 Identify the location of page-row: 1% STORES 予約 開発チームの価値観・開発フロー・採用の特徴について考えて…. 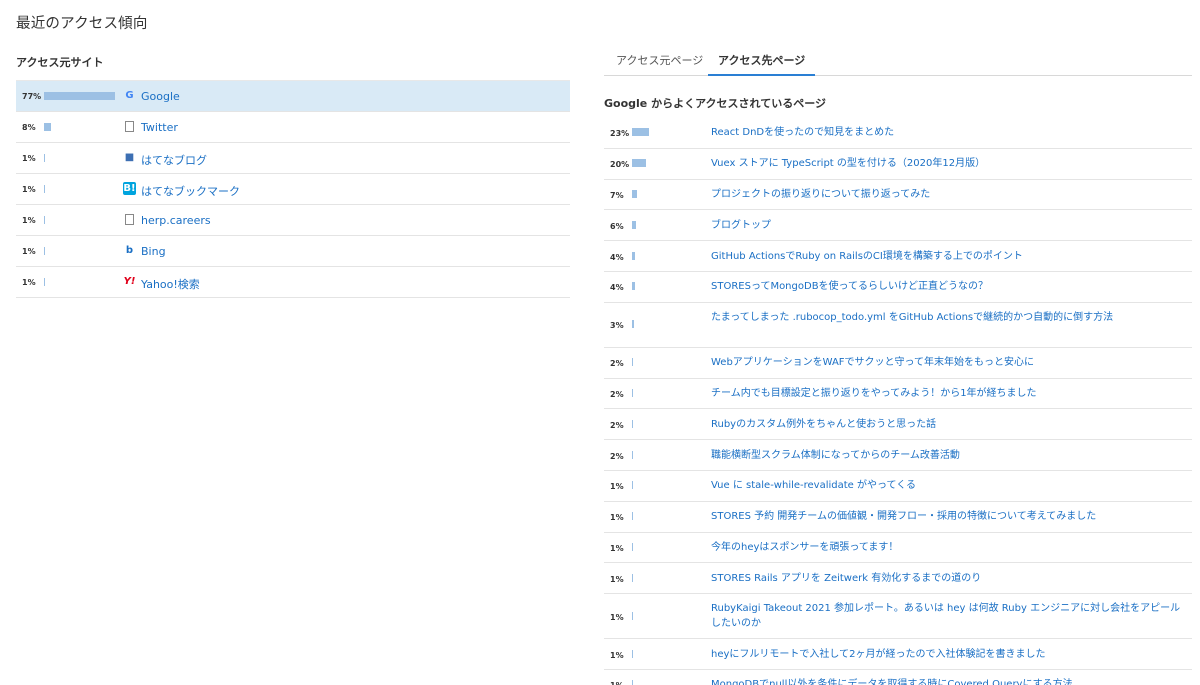
(898, 517).